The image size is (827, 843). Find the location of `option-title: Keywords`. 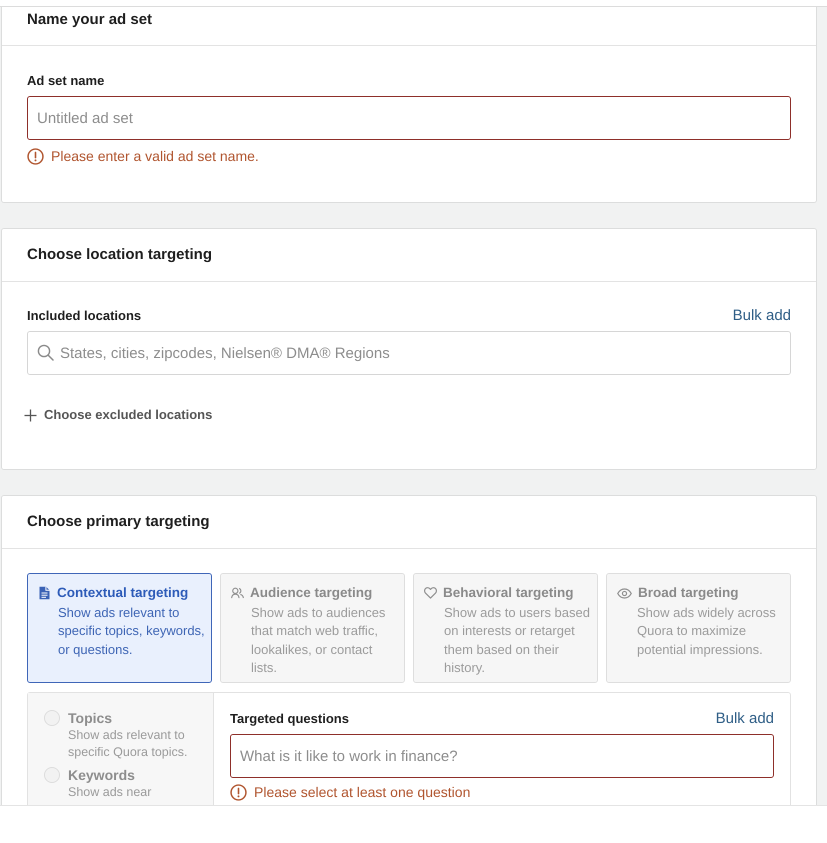

option-title: Keywords is located at coordinates (101, 775).